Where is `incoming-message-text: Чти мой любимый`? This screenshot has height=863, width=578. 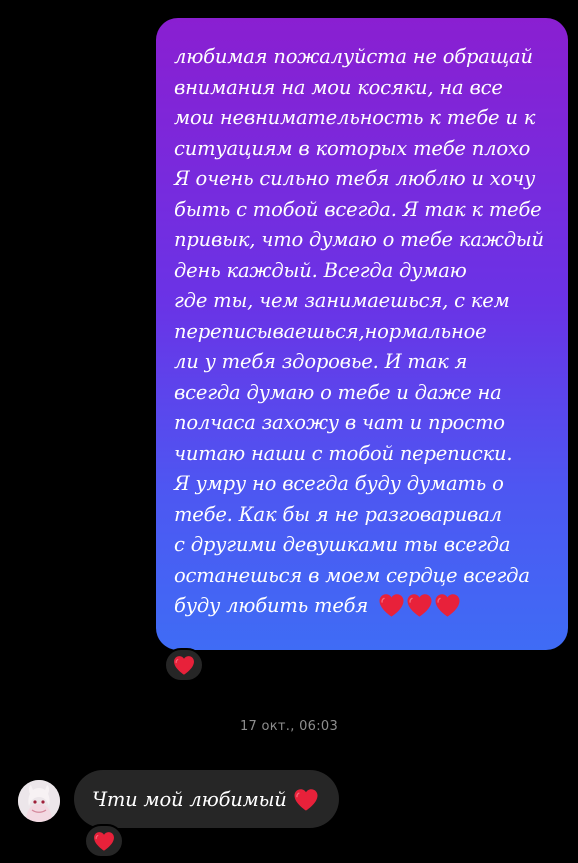
incoming-message-text: Чти мой любимый is located at coordinates (189, 799).